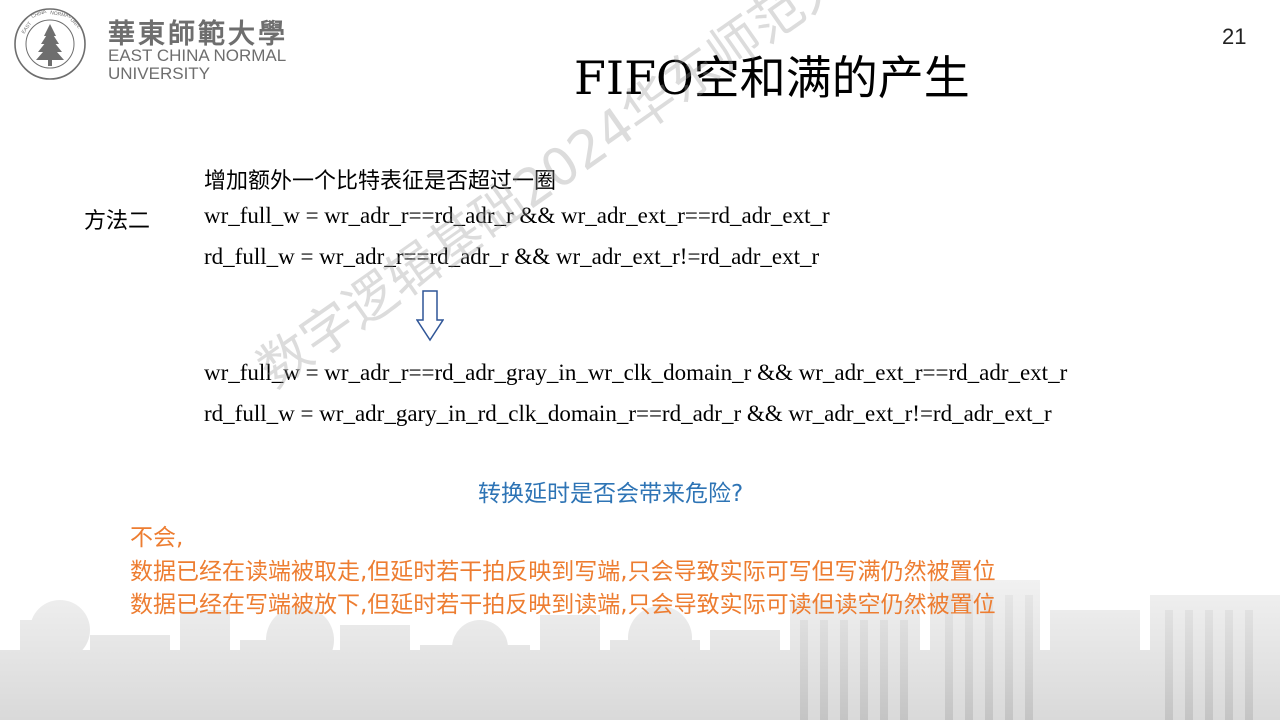 Image resolution: width=1280 pixels, height=720 pixels. I want to click on page-number: 21, so click(1234, 36).